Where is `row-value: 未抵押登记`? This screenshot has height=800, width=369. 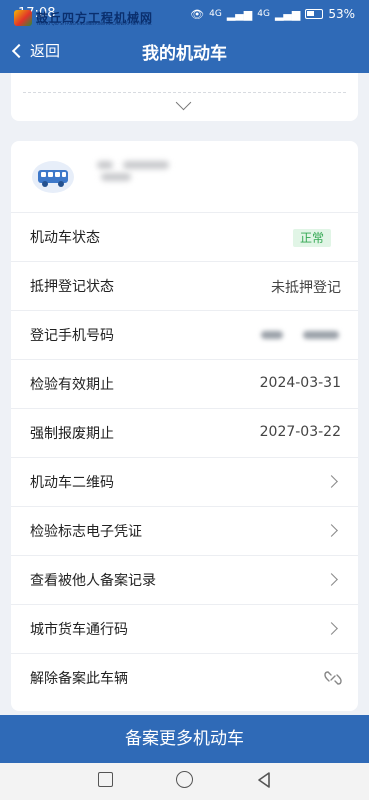 row-value: 未抵押登记 is located at coordinates (306, 288).